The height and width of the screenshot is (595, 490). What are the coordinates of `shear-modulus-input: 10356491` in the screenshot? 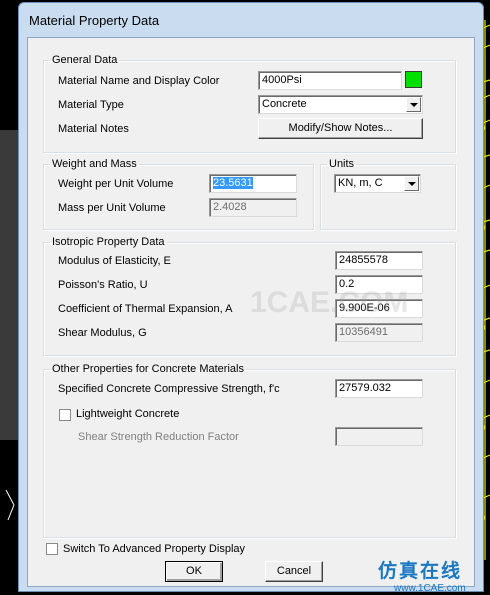 It's located at (379, 332).